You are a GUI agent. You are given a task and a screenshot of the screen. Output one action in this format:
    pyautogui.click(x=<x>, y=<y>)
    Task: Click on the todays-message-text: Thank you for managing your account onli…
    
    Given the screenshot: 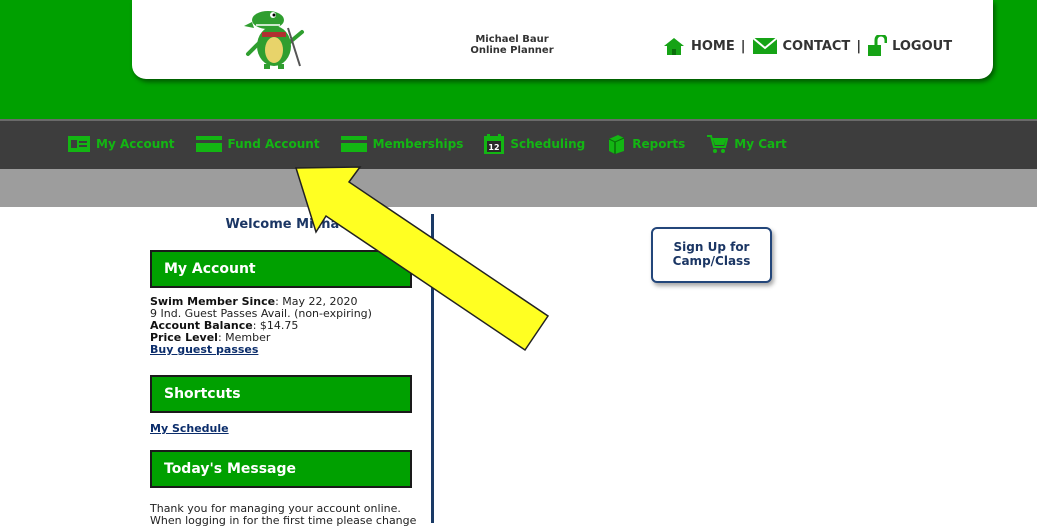 What is the action you would take?
    pyautogui.click(x=283, y=515)
    